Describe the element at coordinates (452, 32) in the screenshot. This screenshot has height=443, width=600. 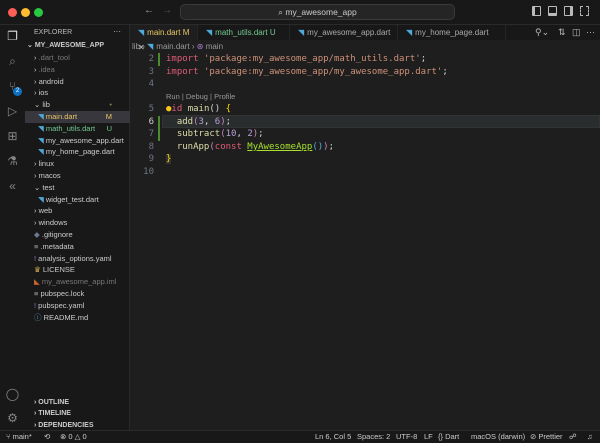
I see `tab-my-home-page-dart: ◥ my_home_page.dart` at that location.